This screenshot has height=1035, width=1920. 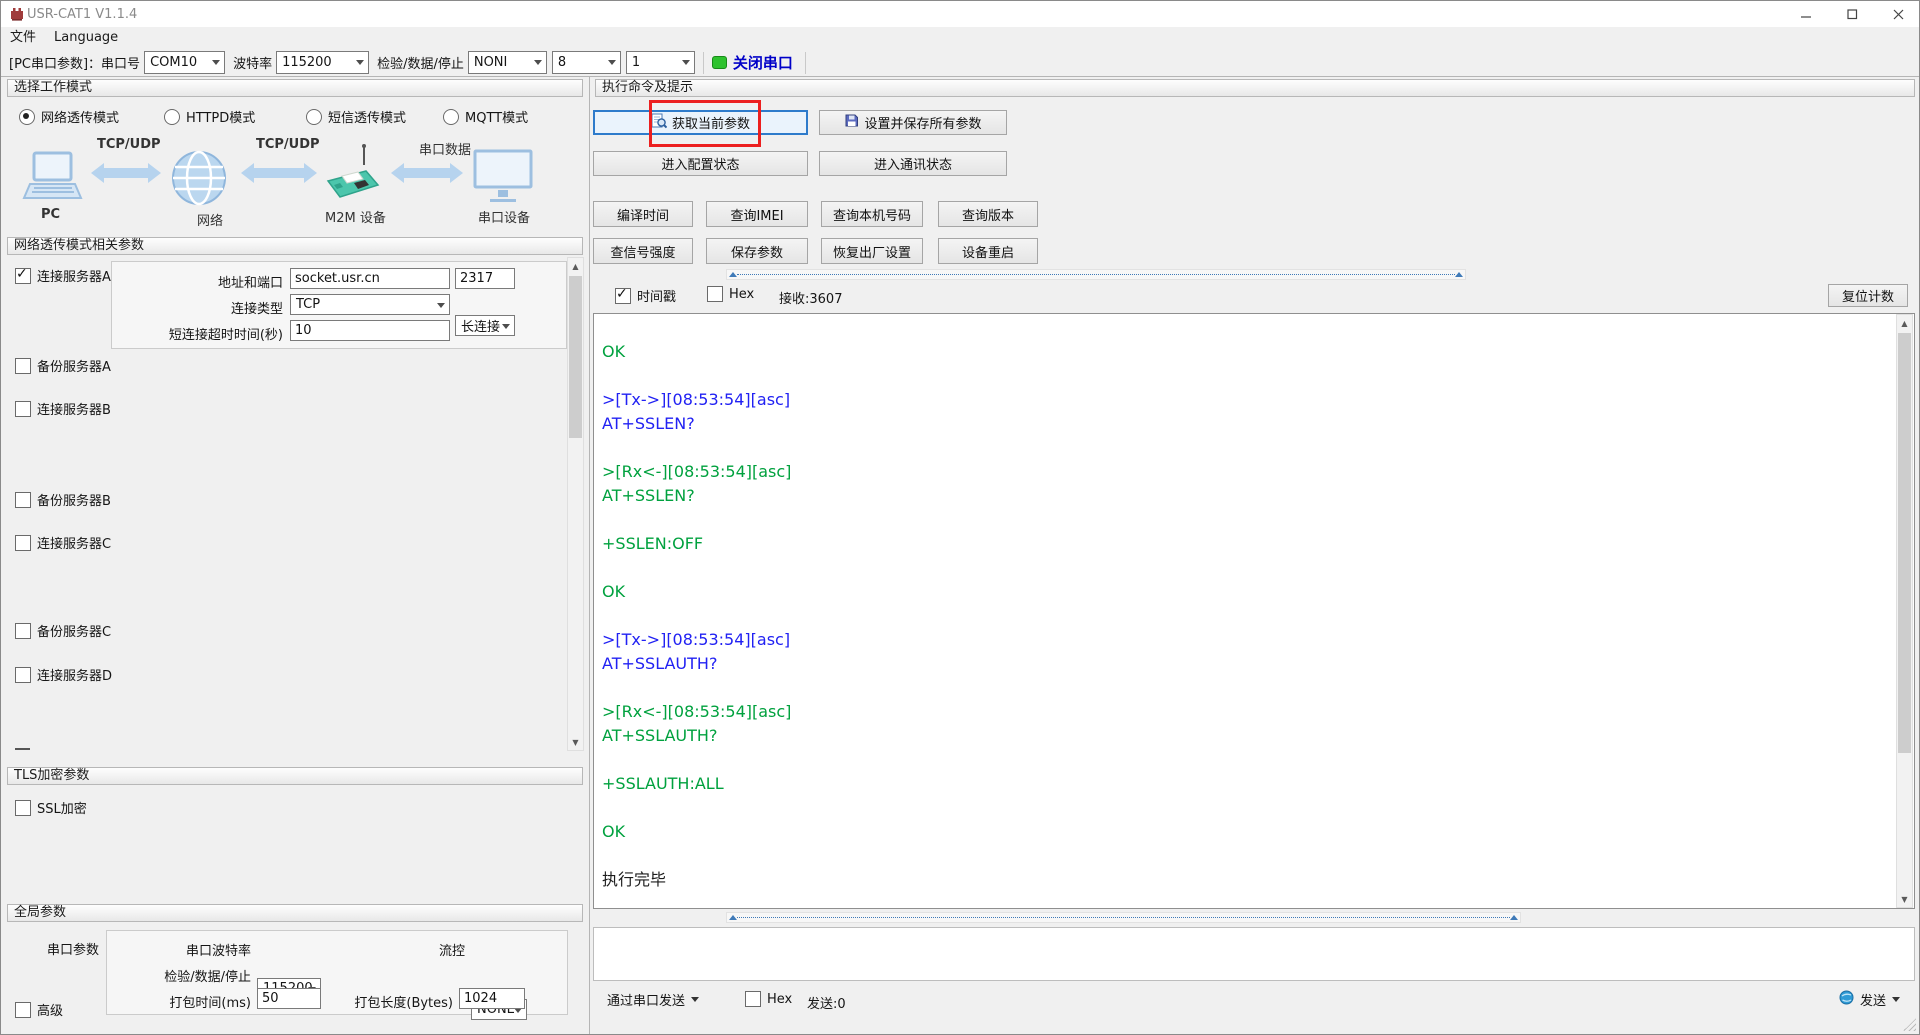 I want to click on link-label-serial: 串口数据, so click(x=445, y=150).